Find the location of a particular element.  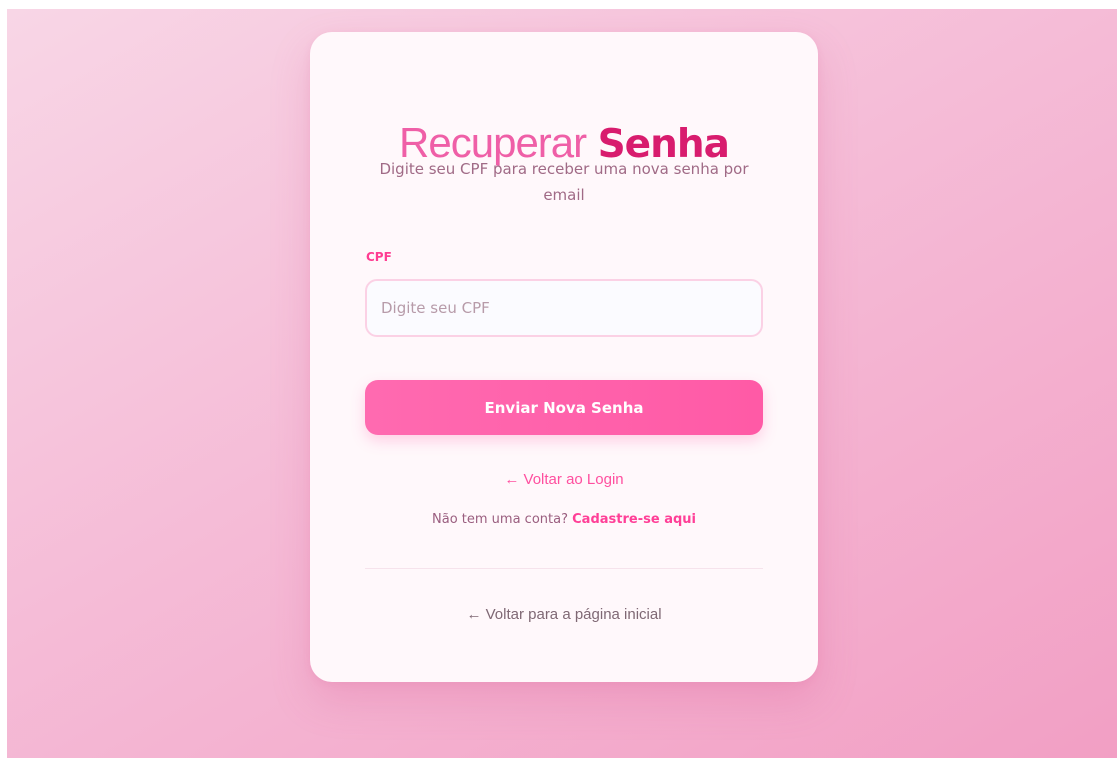

back-to-home-link: ← Voltar para a página inicial is located at coordinates (564, 614).